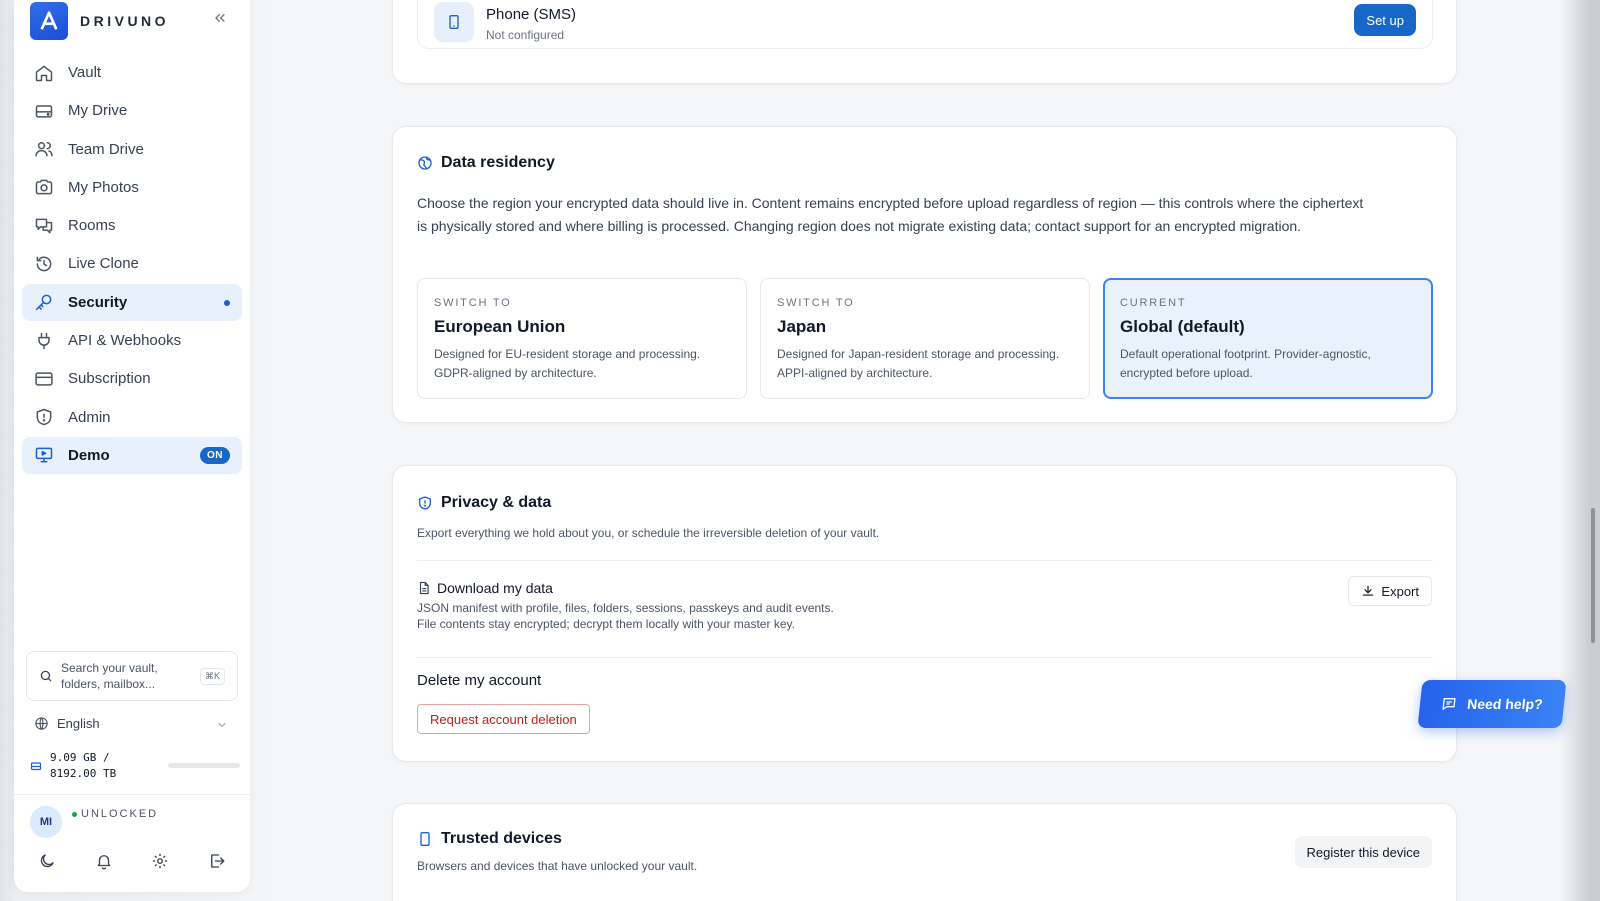 Image resolution: width=1600 pixels, height=901 pixels. I want to click on need-help-button: Need help?, so click(1492, 704).